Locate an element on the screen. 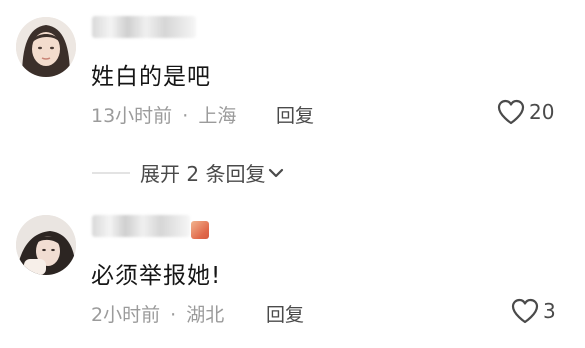 This screenshot has width=585, height=348. reply-button: 回复 is located at coordinates (285, 313).